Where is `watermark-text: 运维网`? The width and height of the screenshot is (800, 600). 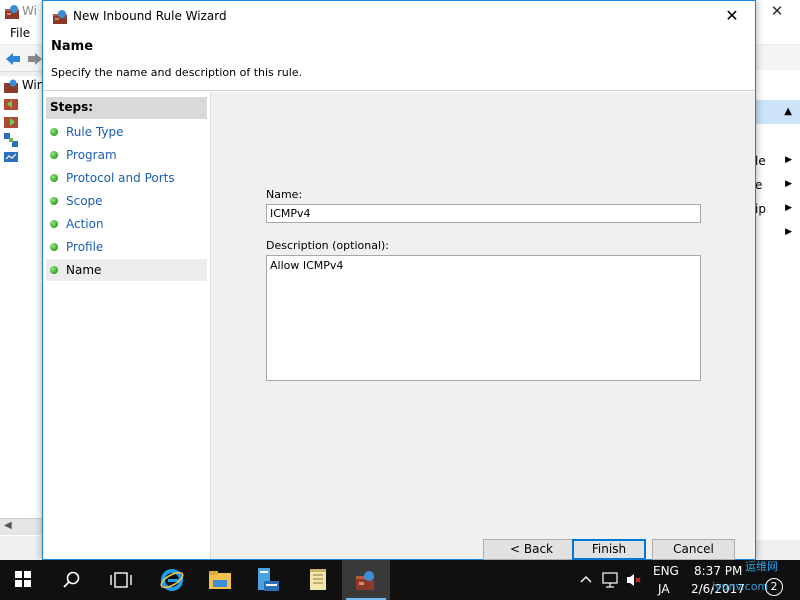
watermark-text: 运维网 is located at coordinates (761, 566).